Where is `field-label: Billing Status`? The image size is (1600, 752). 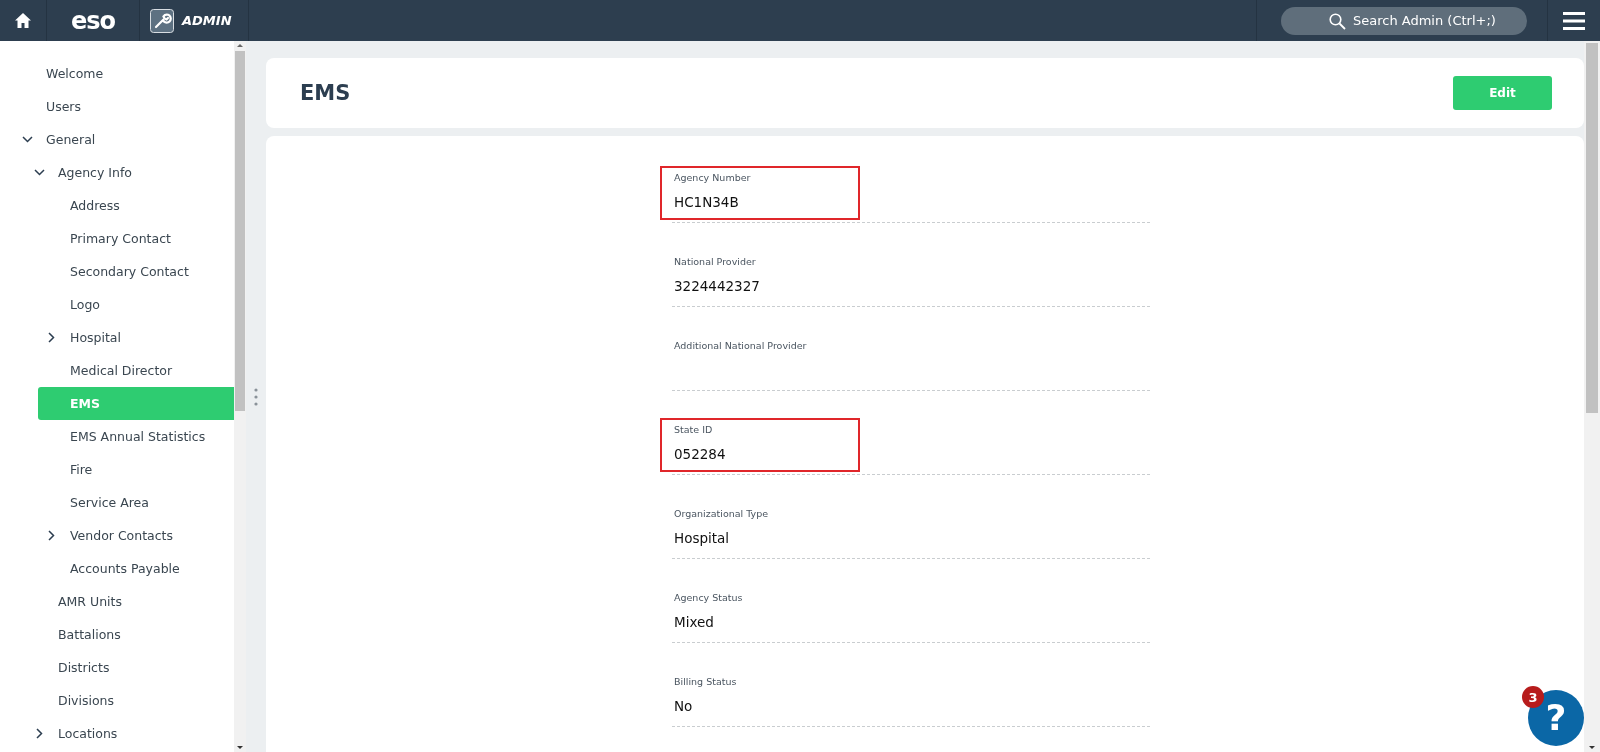
field-label: Billing Status is located at coordinates (706, 682).